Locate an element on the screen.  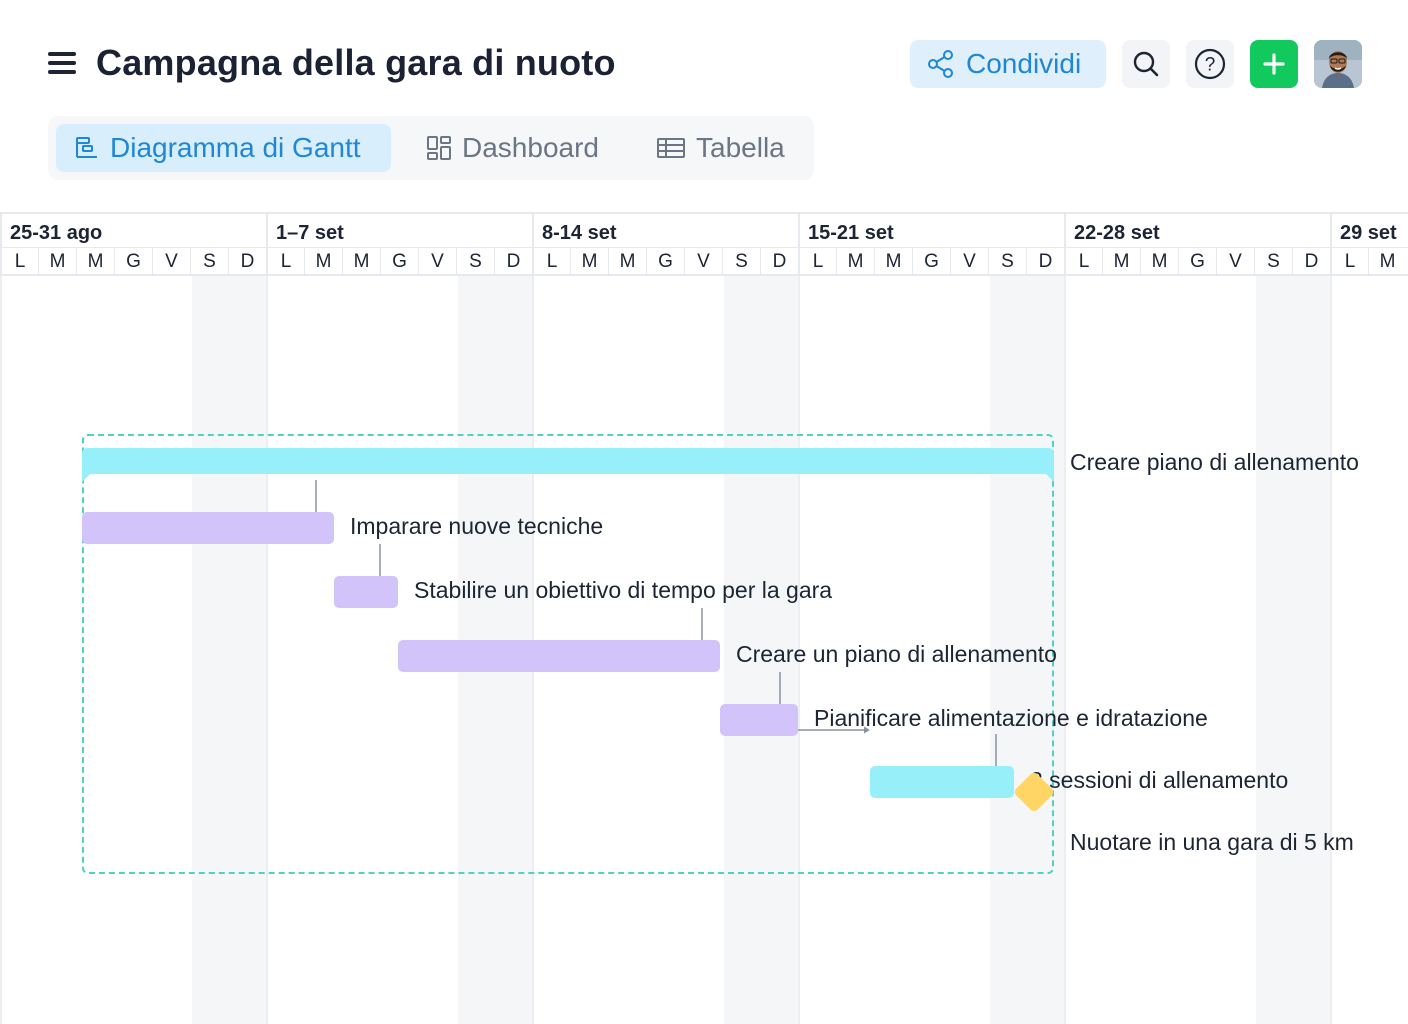
summary-task-label: Creare piano di allenamento is located at coordinates (1214, 462).